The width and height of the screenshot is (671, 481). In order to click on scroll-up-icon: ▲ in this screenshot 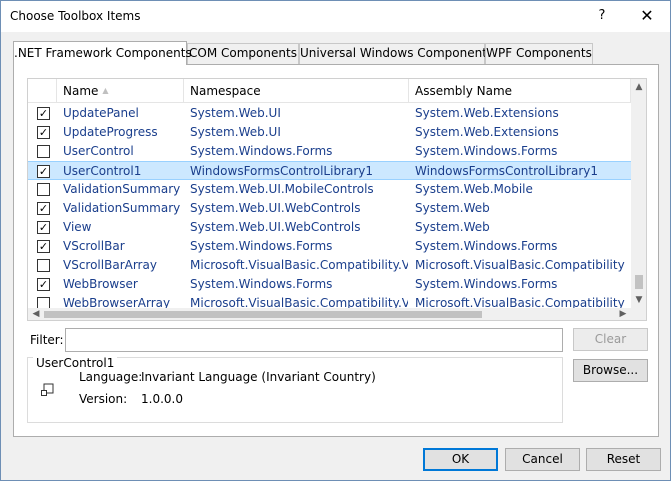, I will do `click(638, 87)`.